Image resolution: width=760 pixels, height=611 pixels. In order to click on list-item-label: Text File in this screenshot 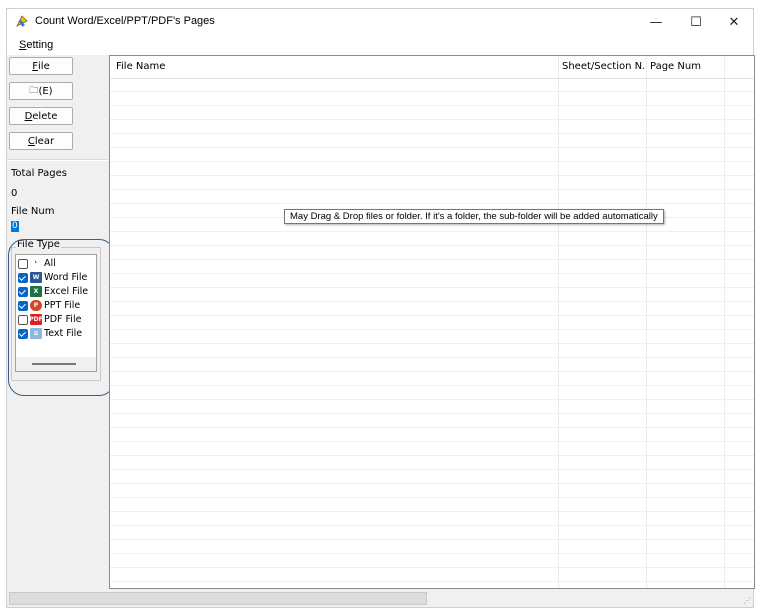, I will do `click(63, 333)`.